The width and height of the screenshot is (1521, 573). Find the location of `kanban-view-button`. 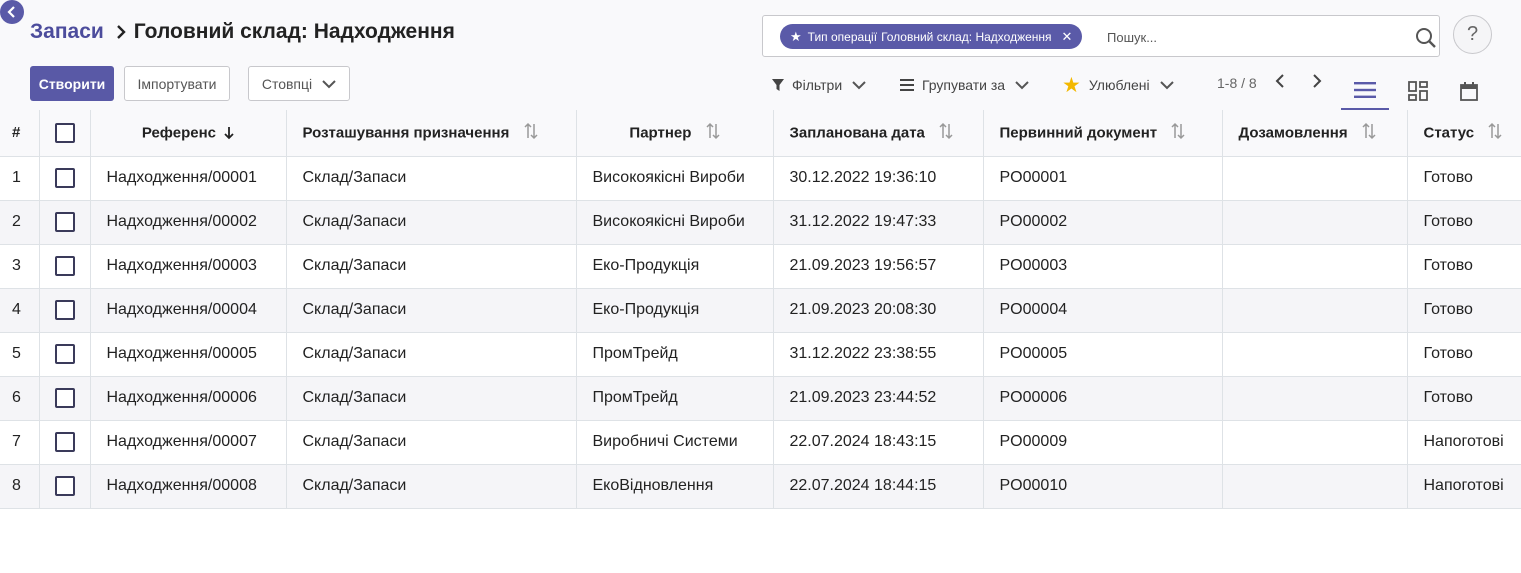

kanban-view-button is located at coordinates (1418, 91).